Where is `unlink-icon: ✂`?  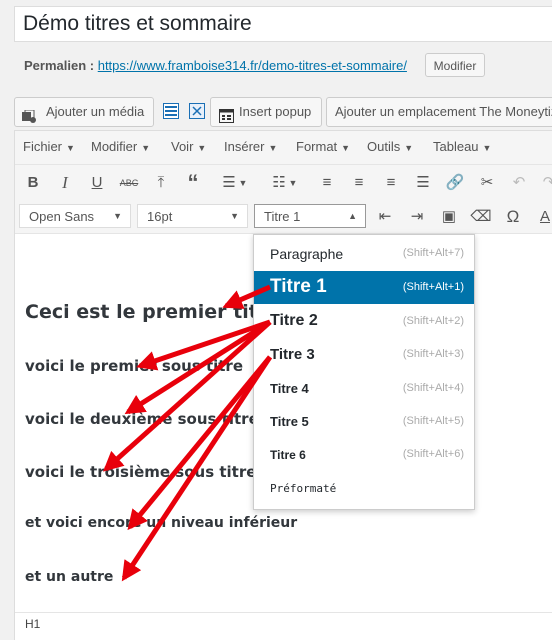 unlink-icon: ✂ is located at coordinates (487, 183).